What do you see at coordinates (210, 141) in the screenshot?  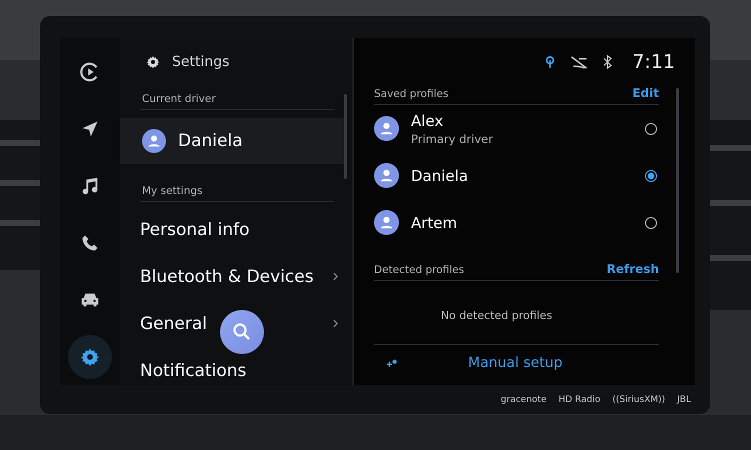 I see `driver-name: Daniela` at bounding box center [210, 141].